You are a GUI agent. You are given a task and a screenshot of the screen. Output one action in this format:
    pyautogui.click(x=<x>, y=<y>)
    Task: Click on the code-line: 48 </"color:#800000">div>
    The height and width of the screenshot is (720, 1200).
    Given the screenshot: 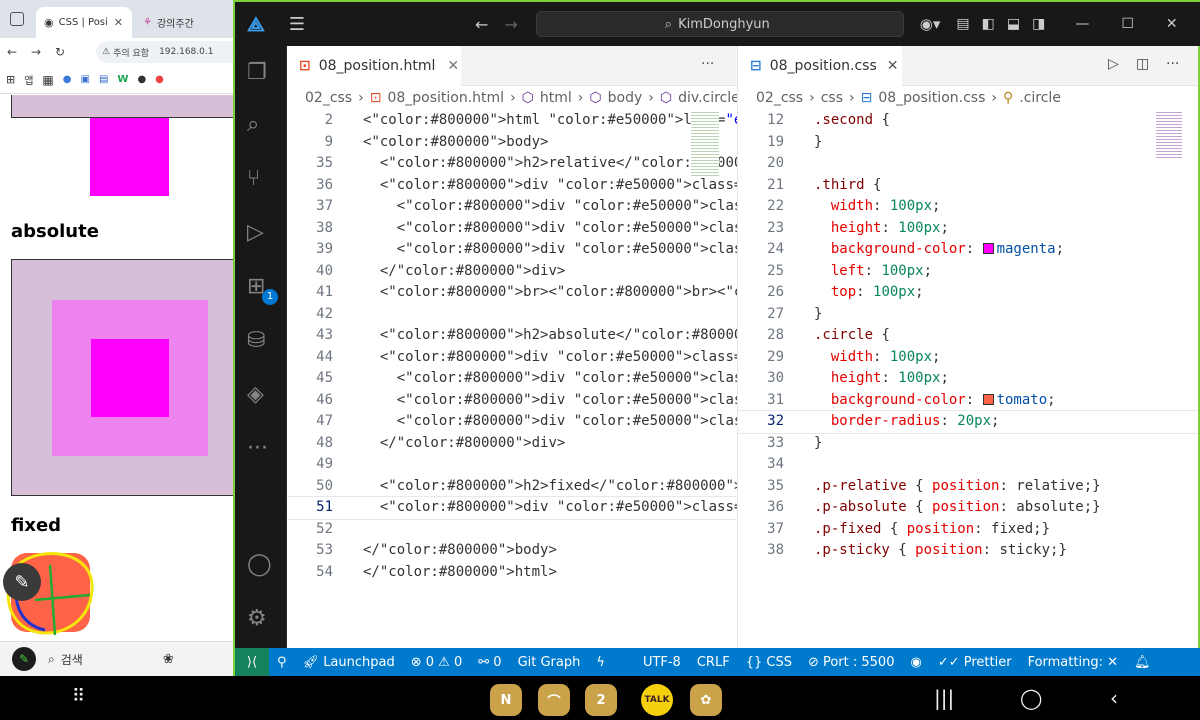 What is the action you would take?
    pyautogui.click(x=512, y=444)
    